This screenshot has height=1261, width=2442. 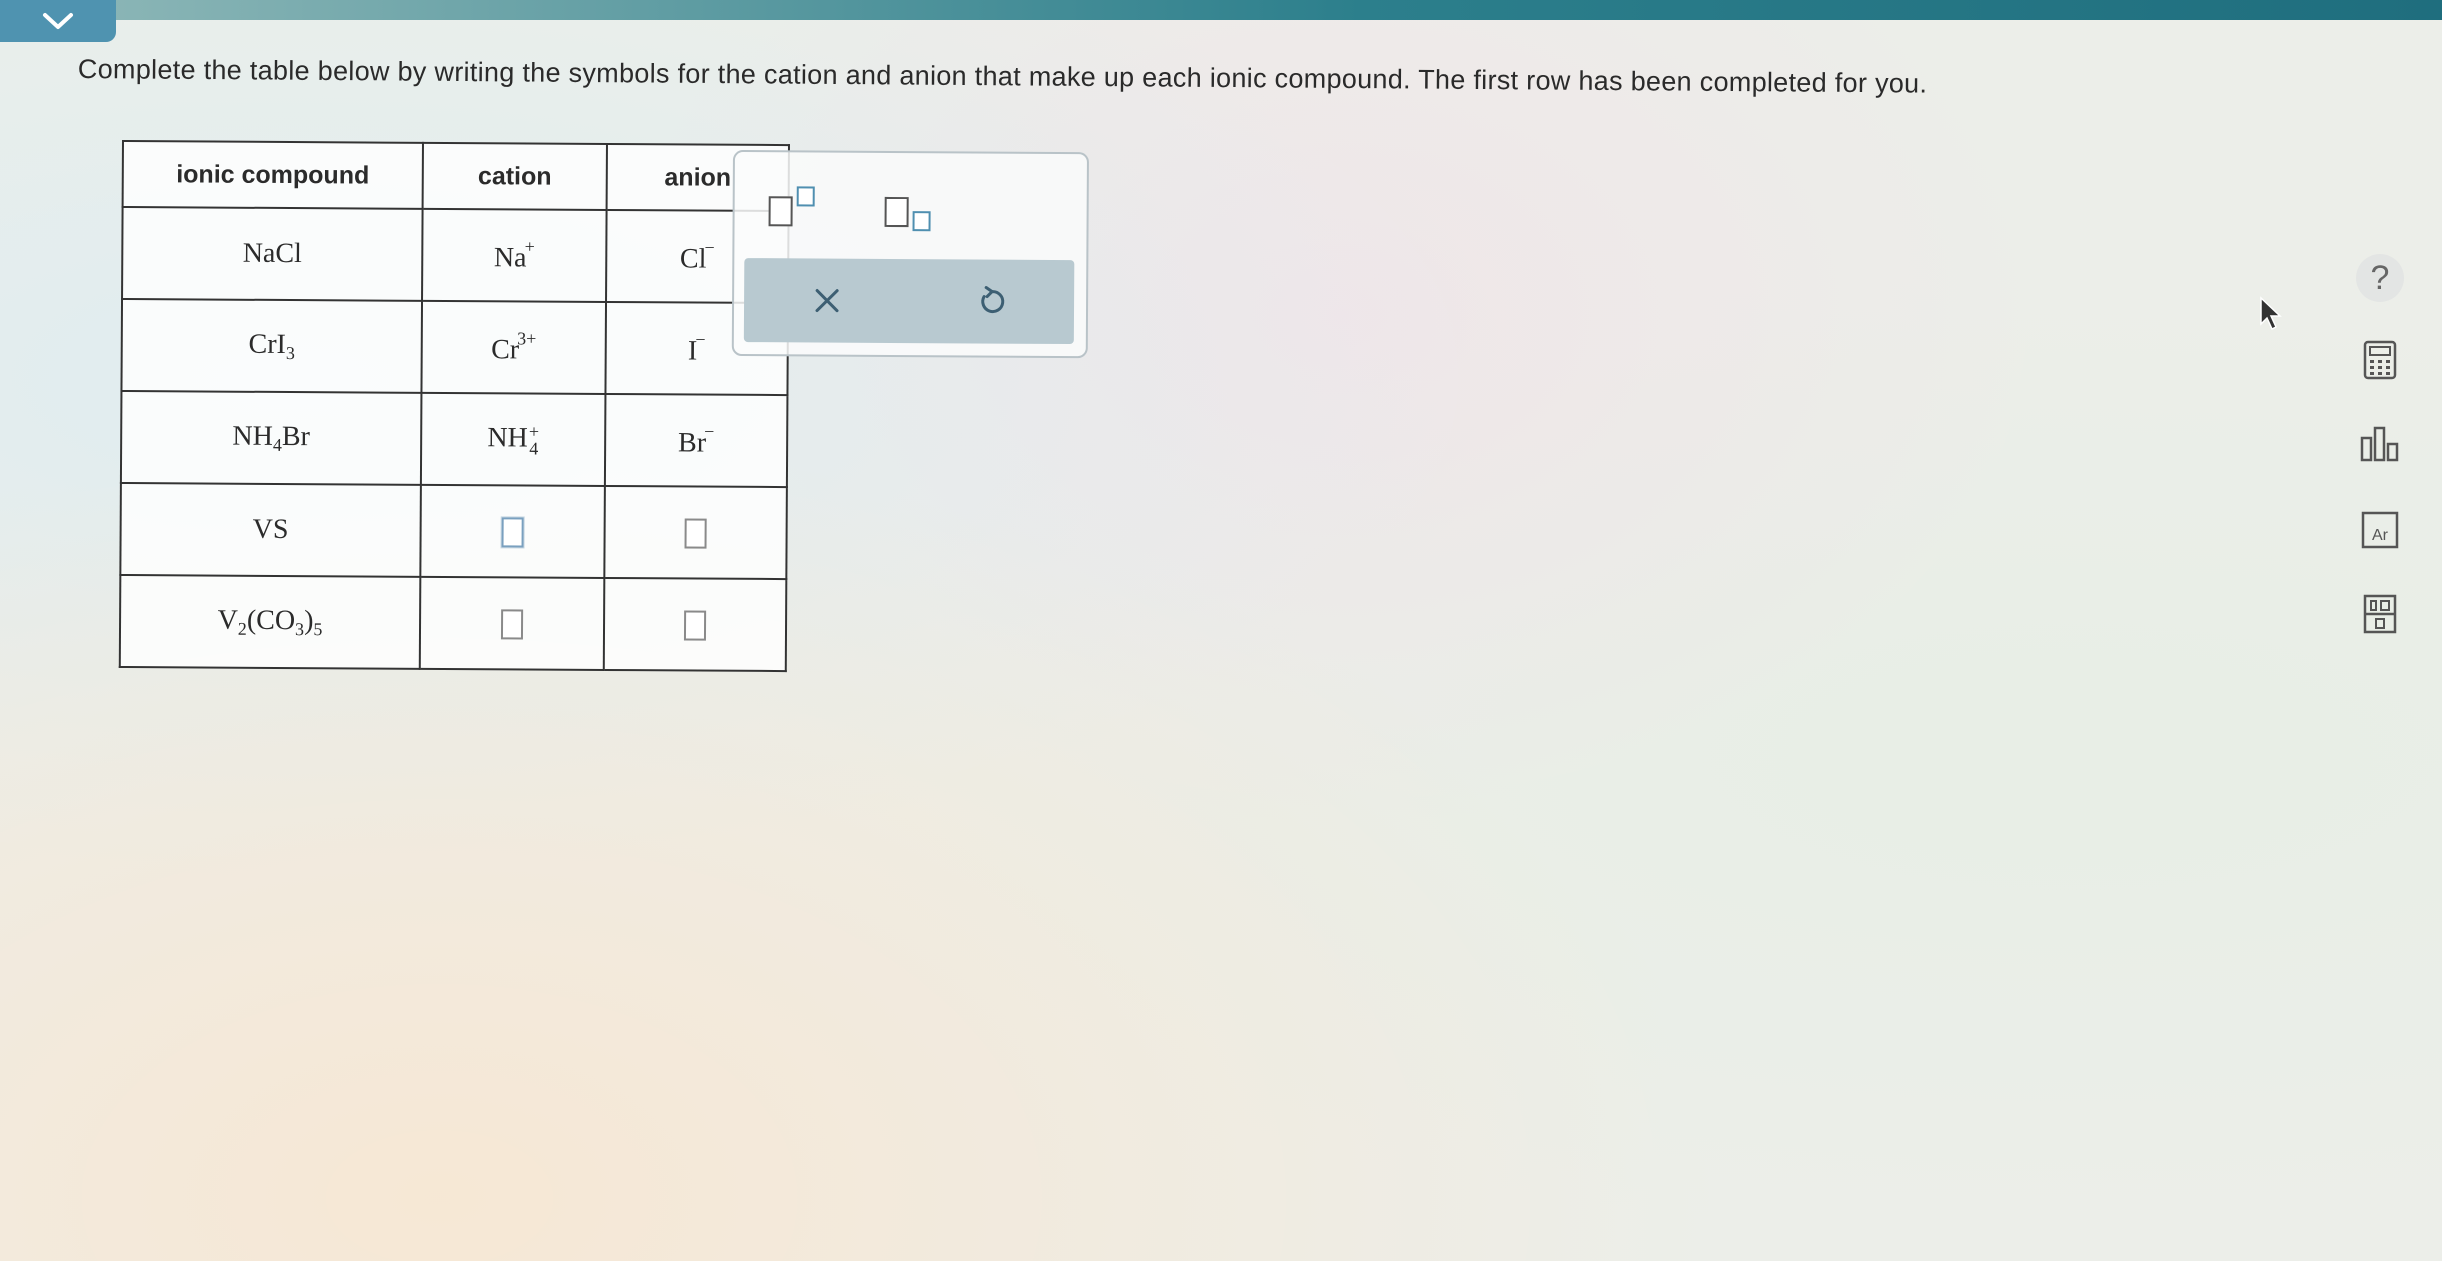 I want to click on charge-subscript-stack: +4, so click(x=534, y=440).